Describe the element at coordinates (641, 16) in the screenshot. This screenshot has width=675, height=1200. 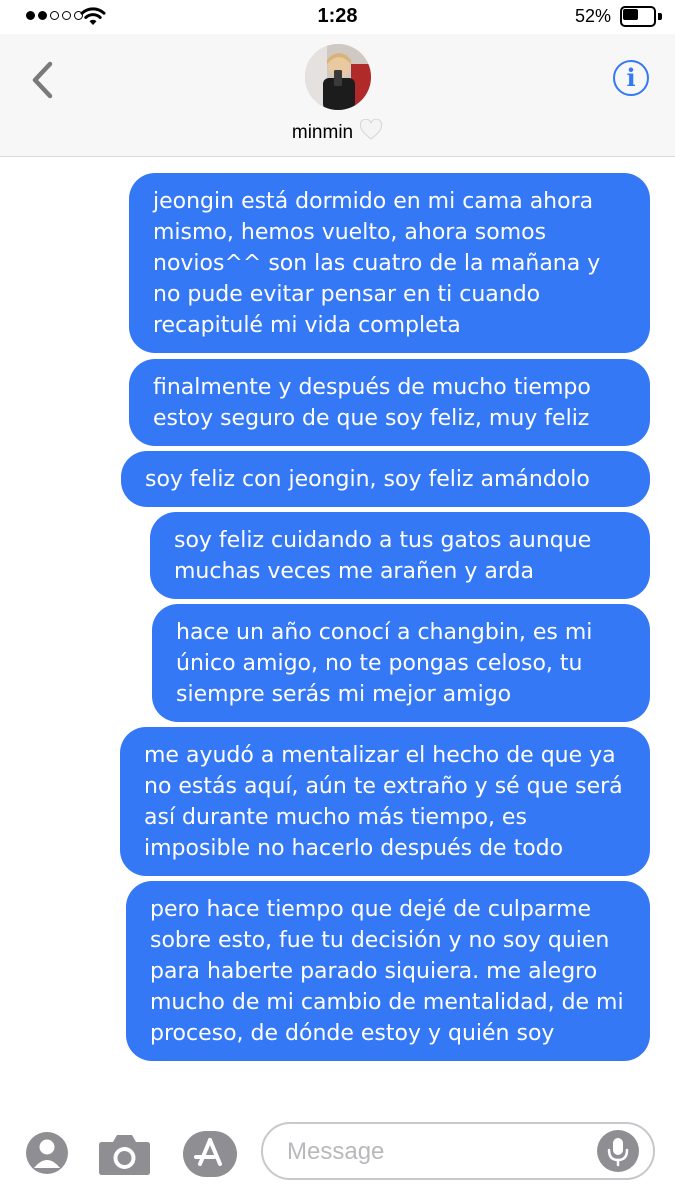
I see `battery-icon` at that location.